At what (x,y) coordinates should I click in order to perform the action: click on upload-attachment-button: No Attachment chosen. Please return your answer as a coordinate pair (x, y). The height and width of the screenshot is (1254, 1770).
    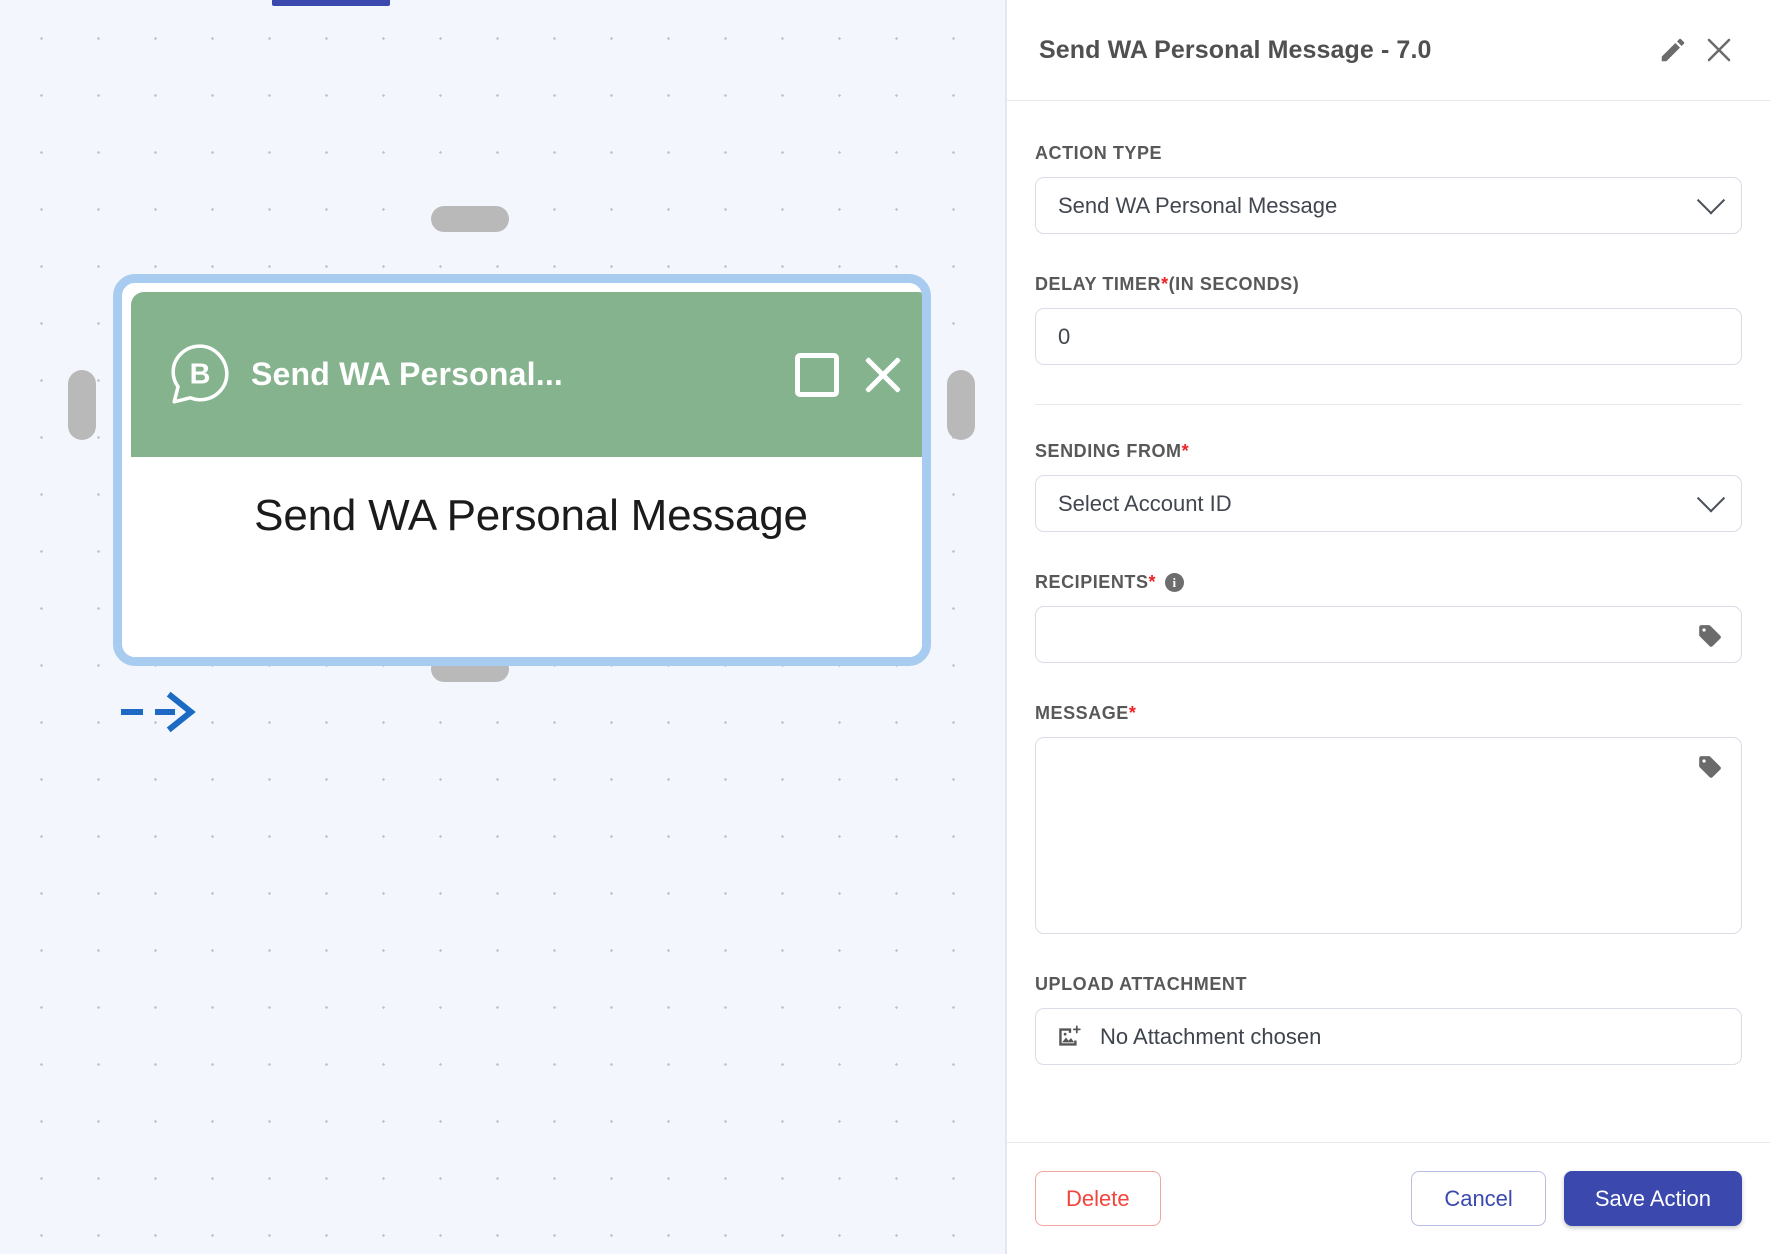
    Looking at the image, I should click on (1388, 1036).